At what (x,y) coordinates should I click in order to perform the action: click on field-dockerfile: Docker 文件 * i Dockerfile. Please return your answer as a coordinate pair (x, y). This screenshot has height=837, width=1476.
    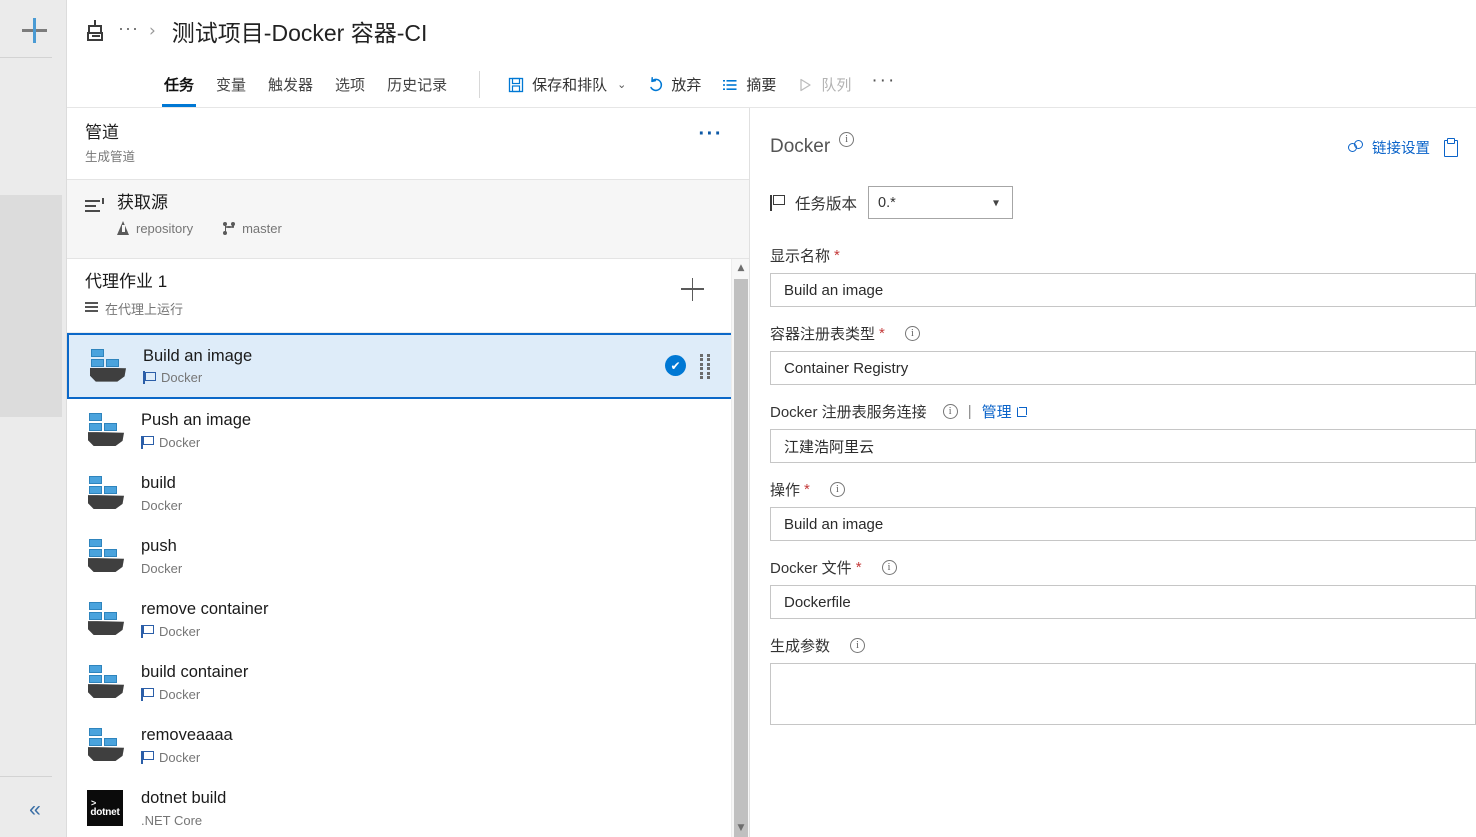
    Looking at the image, I should click on (1123, 588).